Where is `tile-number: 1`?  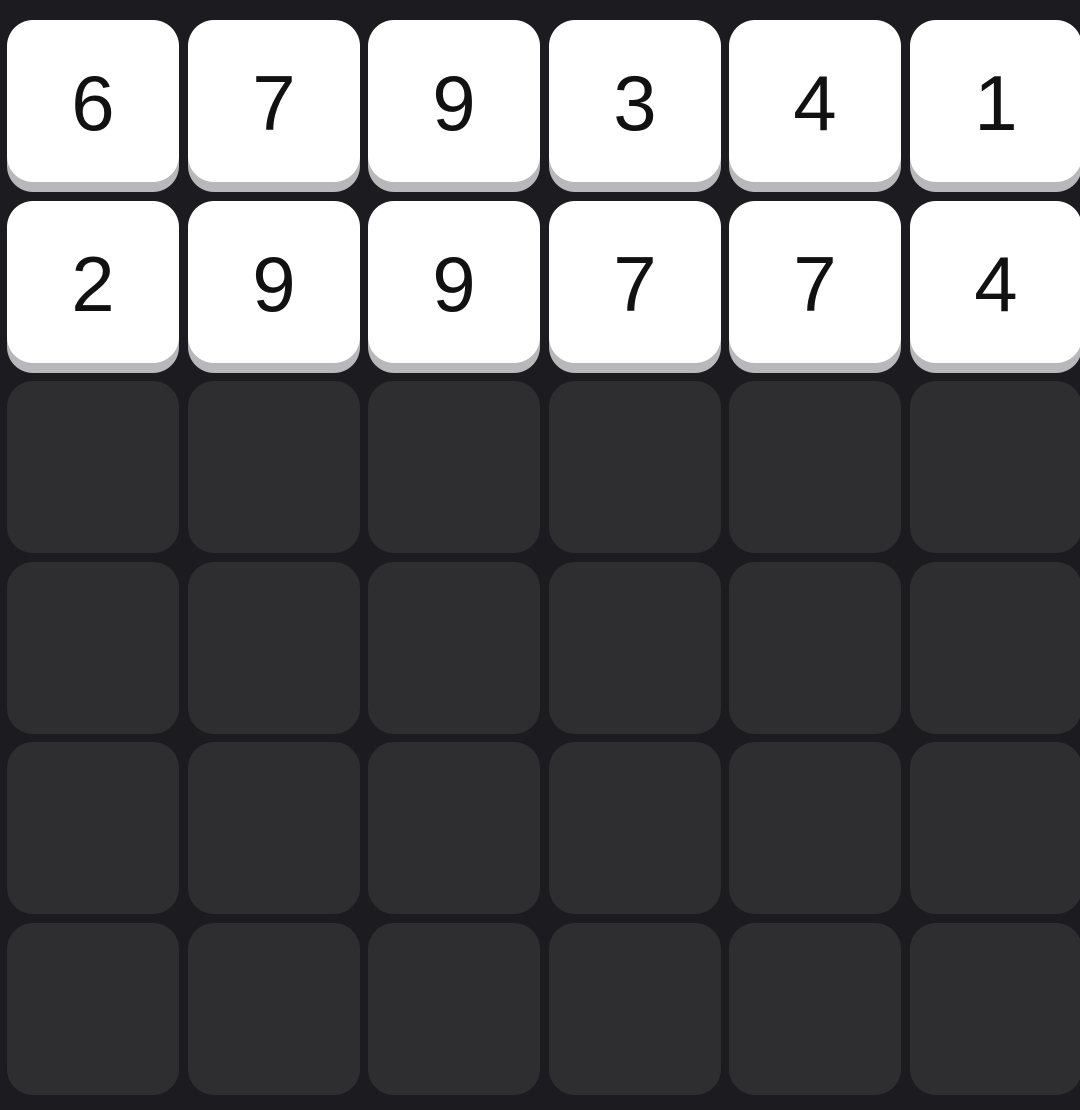 tile-number: 1 is located at coordinates (996, 103).